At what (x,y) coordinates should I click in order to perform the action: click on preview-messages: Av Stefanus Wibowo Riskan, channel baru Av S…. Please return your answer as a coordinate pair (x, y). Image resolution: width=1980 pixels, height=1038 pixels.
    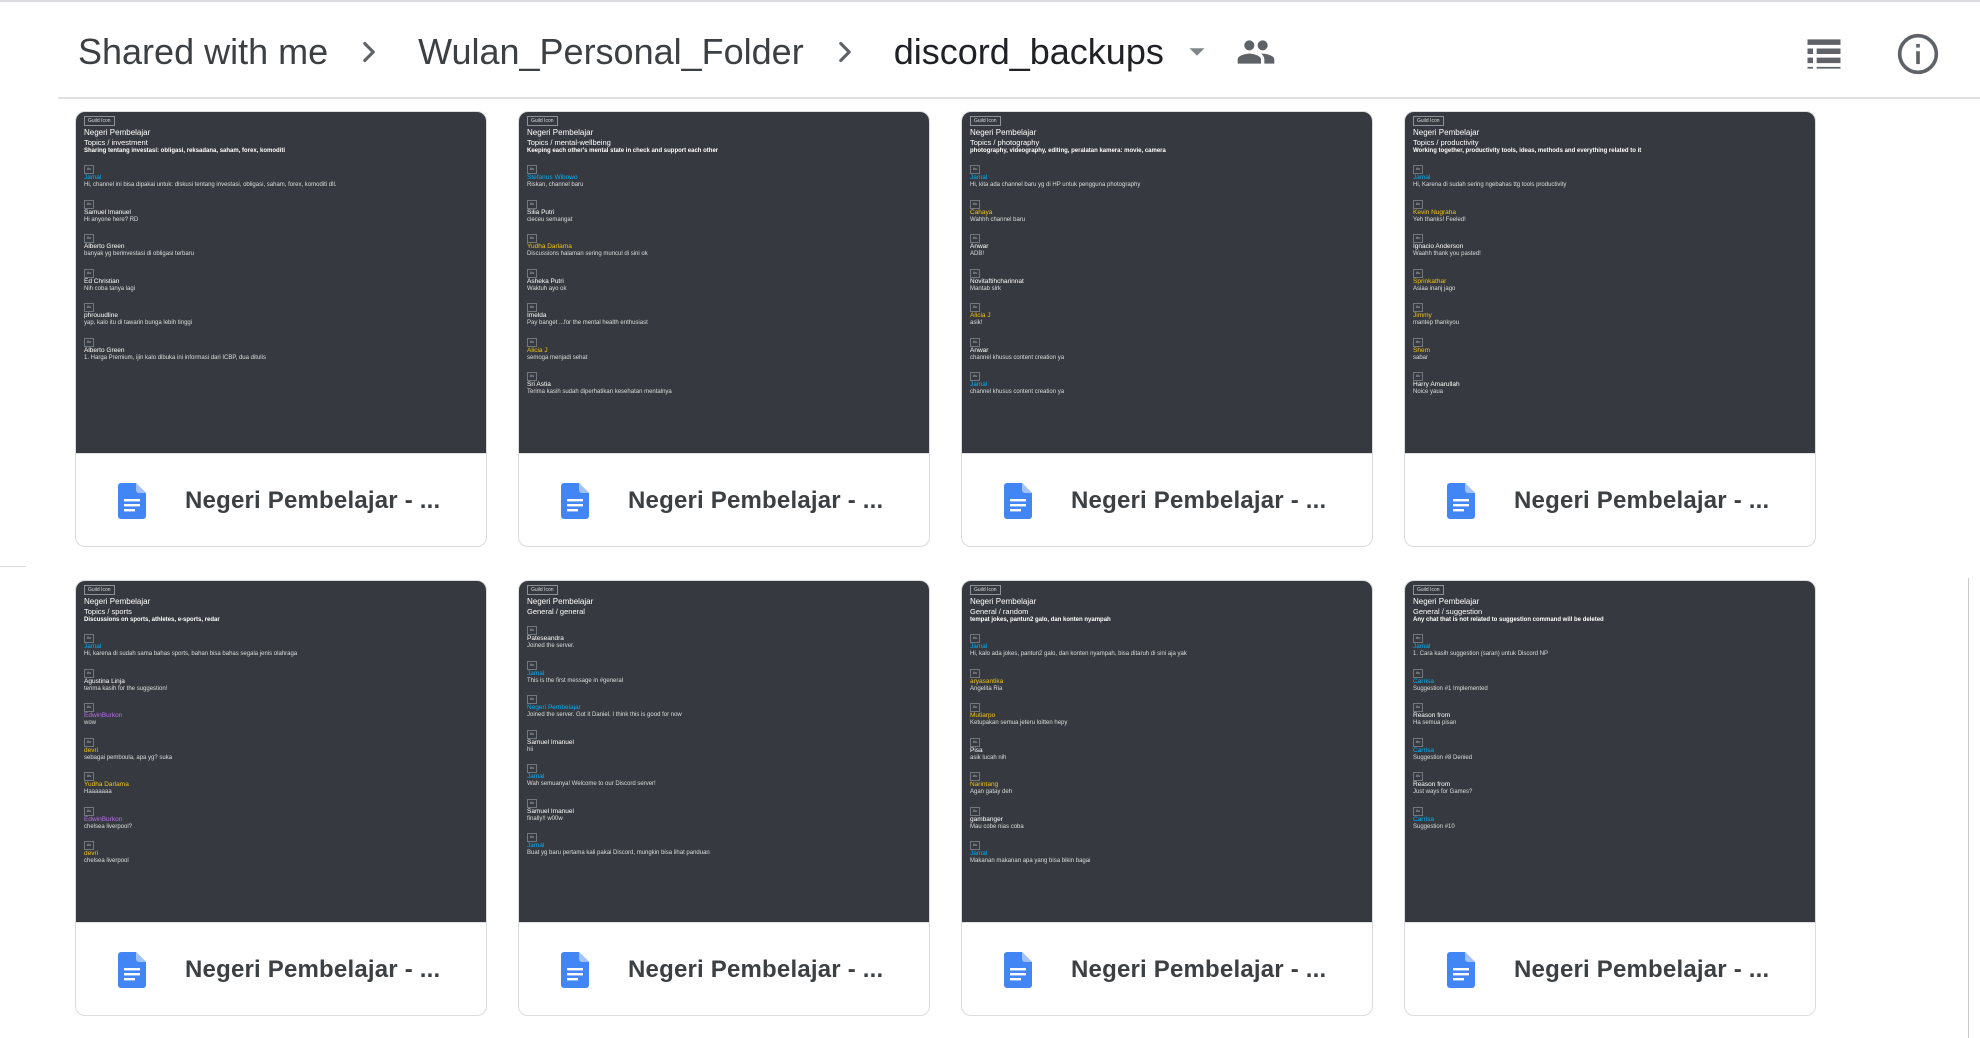
    Looking at the image, I should click on (724, 281).